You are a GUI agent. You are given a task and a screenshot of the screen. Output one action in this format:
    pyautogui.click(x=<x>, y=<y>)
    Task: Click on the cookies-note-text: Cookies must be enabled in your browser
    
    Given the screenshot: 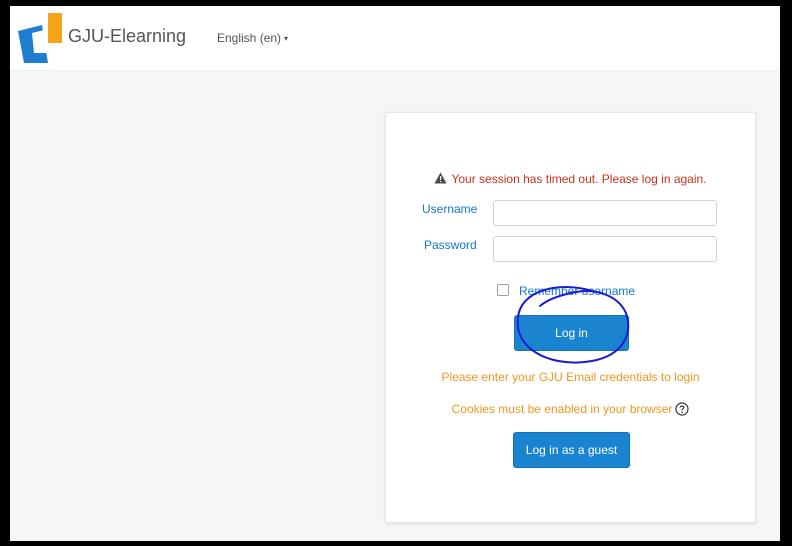 What is the action you would take?
    pyautogui.click(x=562, y=409)
    